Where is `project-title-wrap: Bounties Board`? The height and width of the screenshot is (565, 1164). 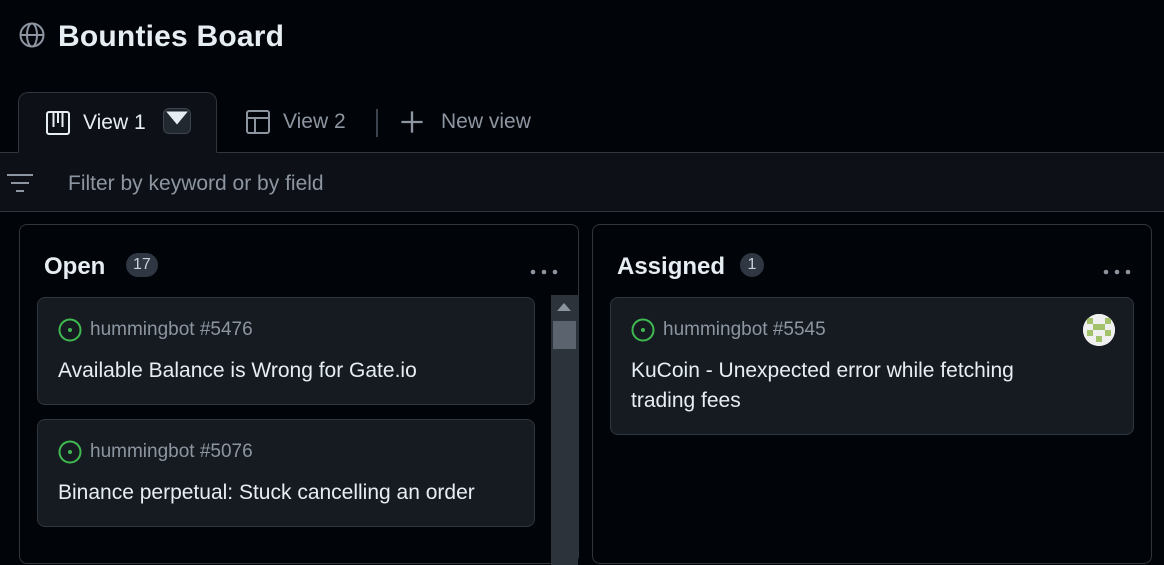
project-title-wrap: Bounties Board is located at coordinates (151, 37).